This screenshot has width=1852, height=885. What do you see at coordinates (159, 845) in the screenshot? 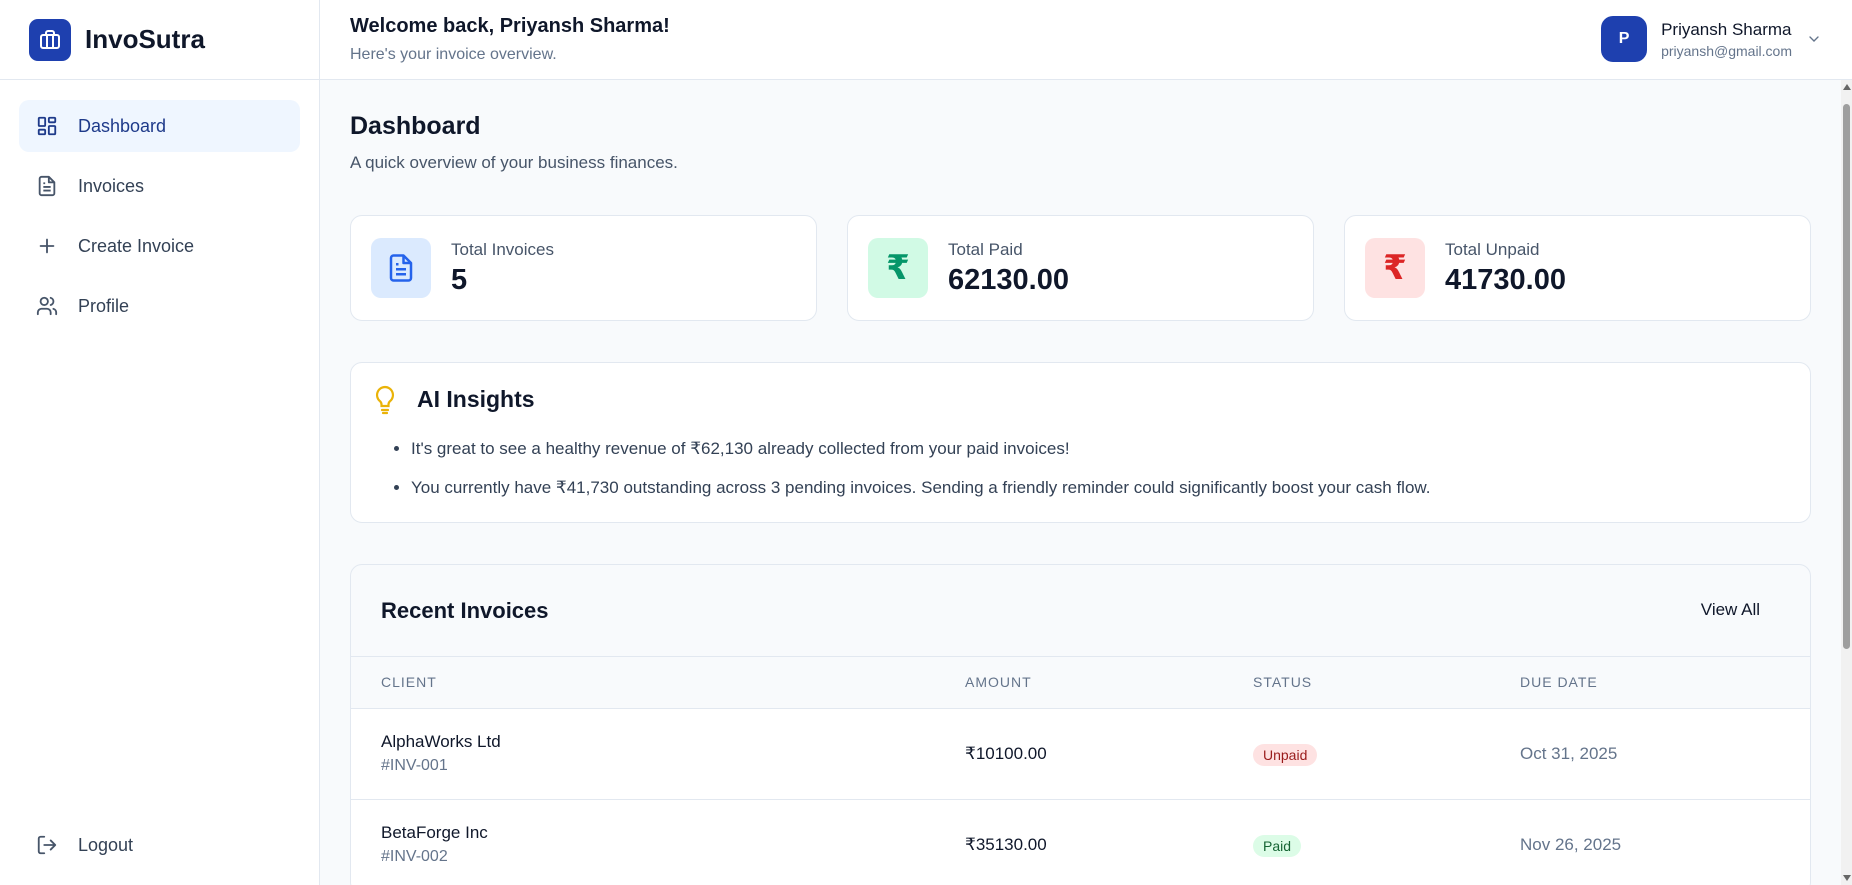
I see `logout-button: Logout` at bounding box center [159, 845].